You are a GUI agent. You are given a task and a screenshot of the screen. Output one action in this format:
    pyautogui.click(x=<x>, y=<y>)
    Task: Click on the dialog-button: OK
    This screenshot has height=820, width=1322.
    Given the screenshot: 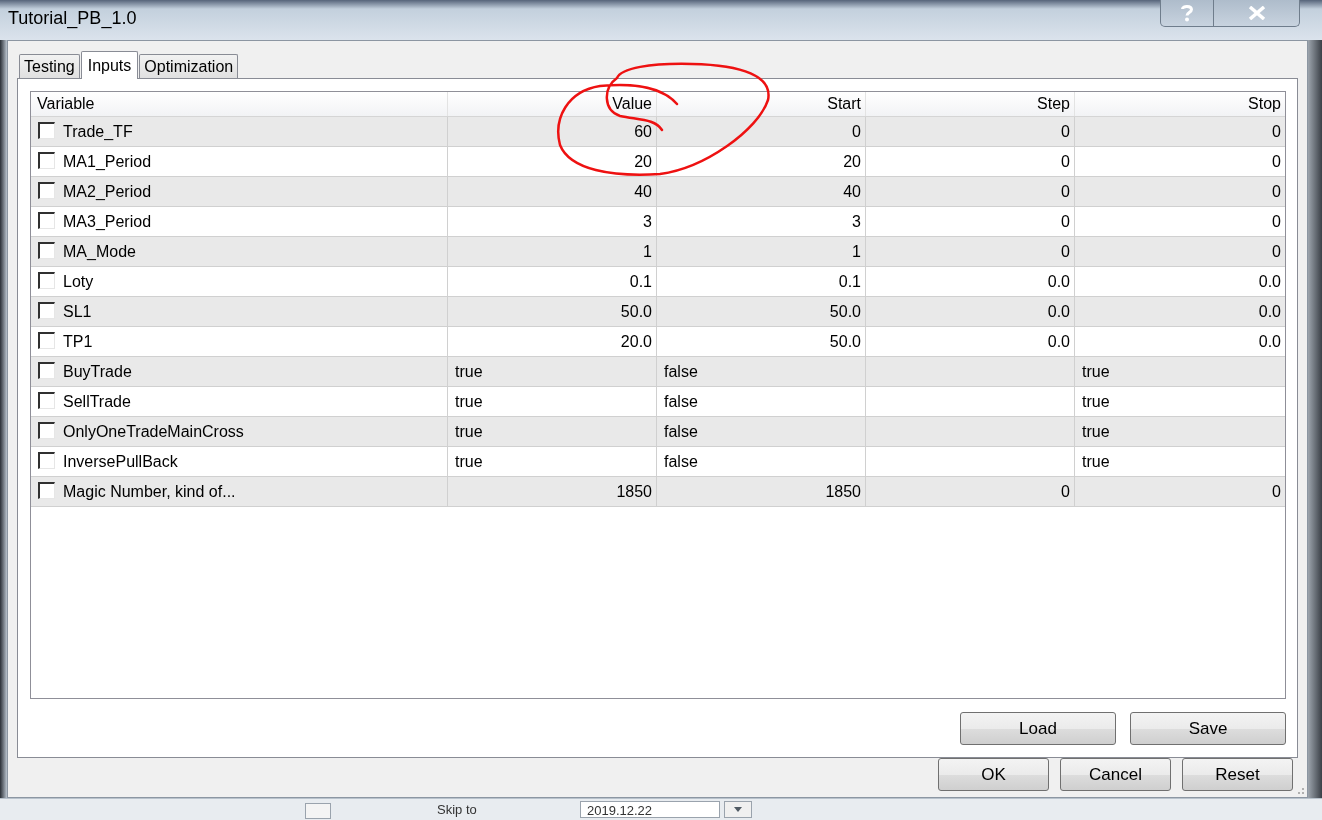 What is the action you would take?
    pyautogui.click(x=993, y=774)
    